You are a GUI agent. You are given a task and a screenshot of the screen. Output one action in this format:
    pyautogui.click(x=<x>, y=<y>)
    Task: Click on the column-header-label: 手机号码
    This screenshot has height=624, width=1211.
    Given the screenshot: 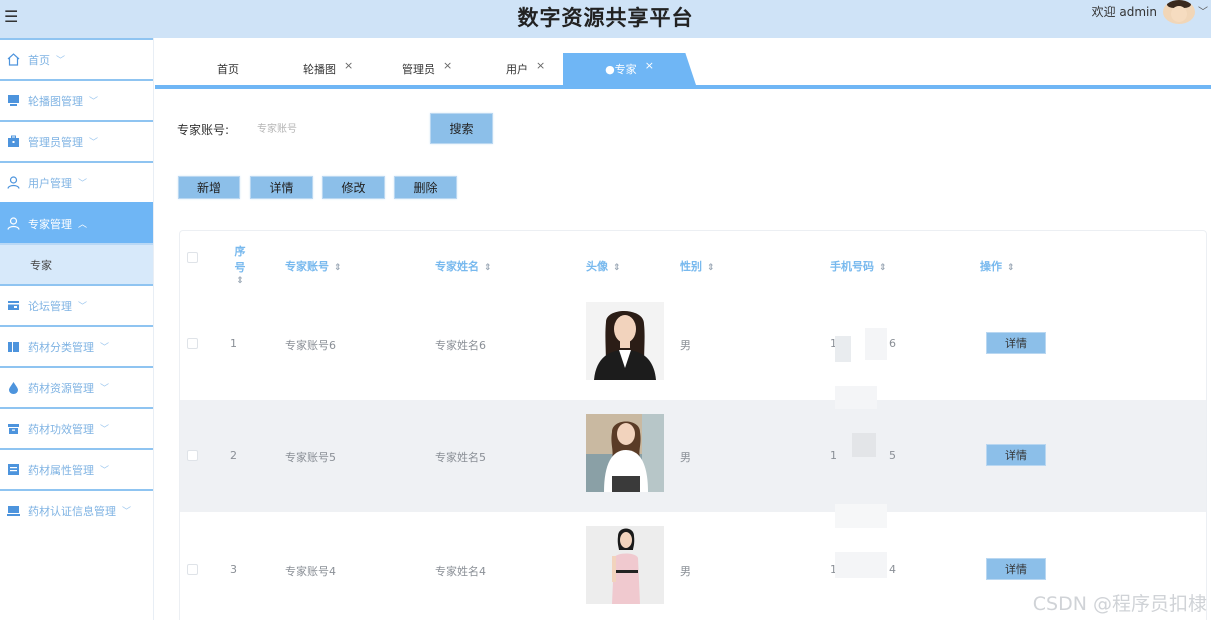 What is the action you would take?
    pyautogui.click(x=852, y=266)
    